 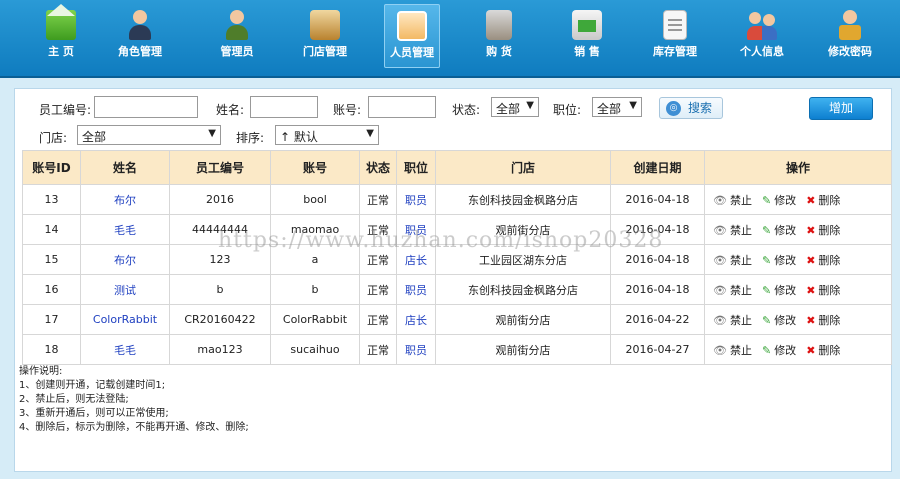 What do you see at coordinates (327, 135) in the screenshot?
I see `sort-select: ↑ 默认 ▼` at bounding box center [327, 135].